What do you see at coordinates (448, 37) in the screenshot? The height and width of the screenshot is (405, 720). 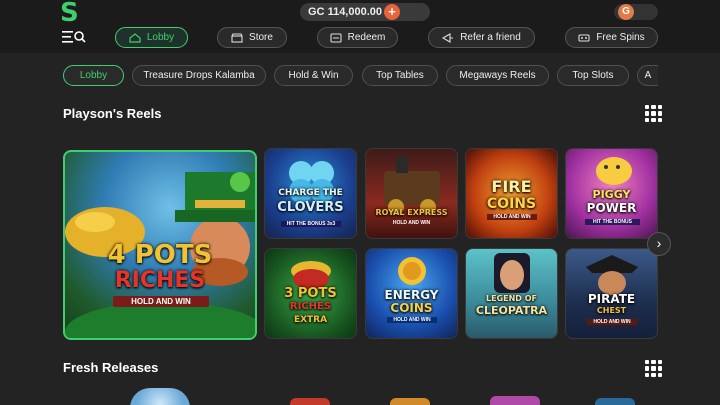 I see `refer-icon` at bounding box center [448, 37].